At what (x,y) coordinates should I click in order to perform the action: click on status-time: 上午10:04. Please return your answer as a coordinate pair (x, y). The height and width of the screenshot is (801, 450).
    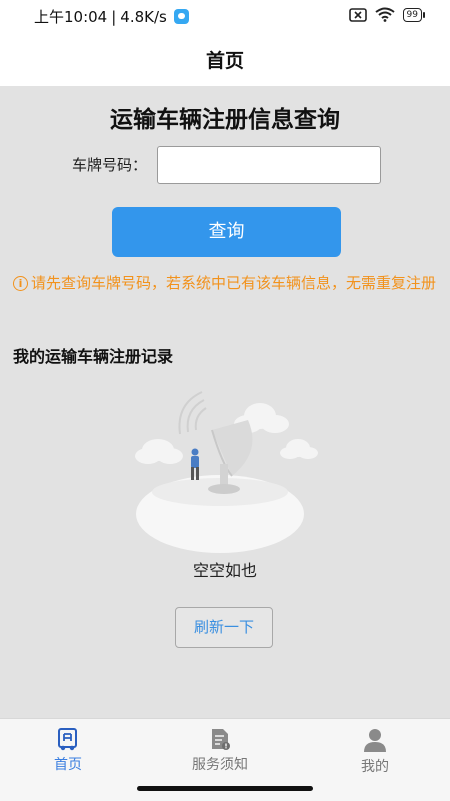
    Looking at the image, I should click on (71, 17).